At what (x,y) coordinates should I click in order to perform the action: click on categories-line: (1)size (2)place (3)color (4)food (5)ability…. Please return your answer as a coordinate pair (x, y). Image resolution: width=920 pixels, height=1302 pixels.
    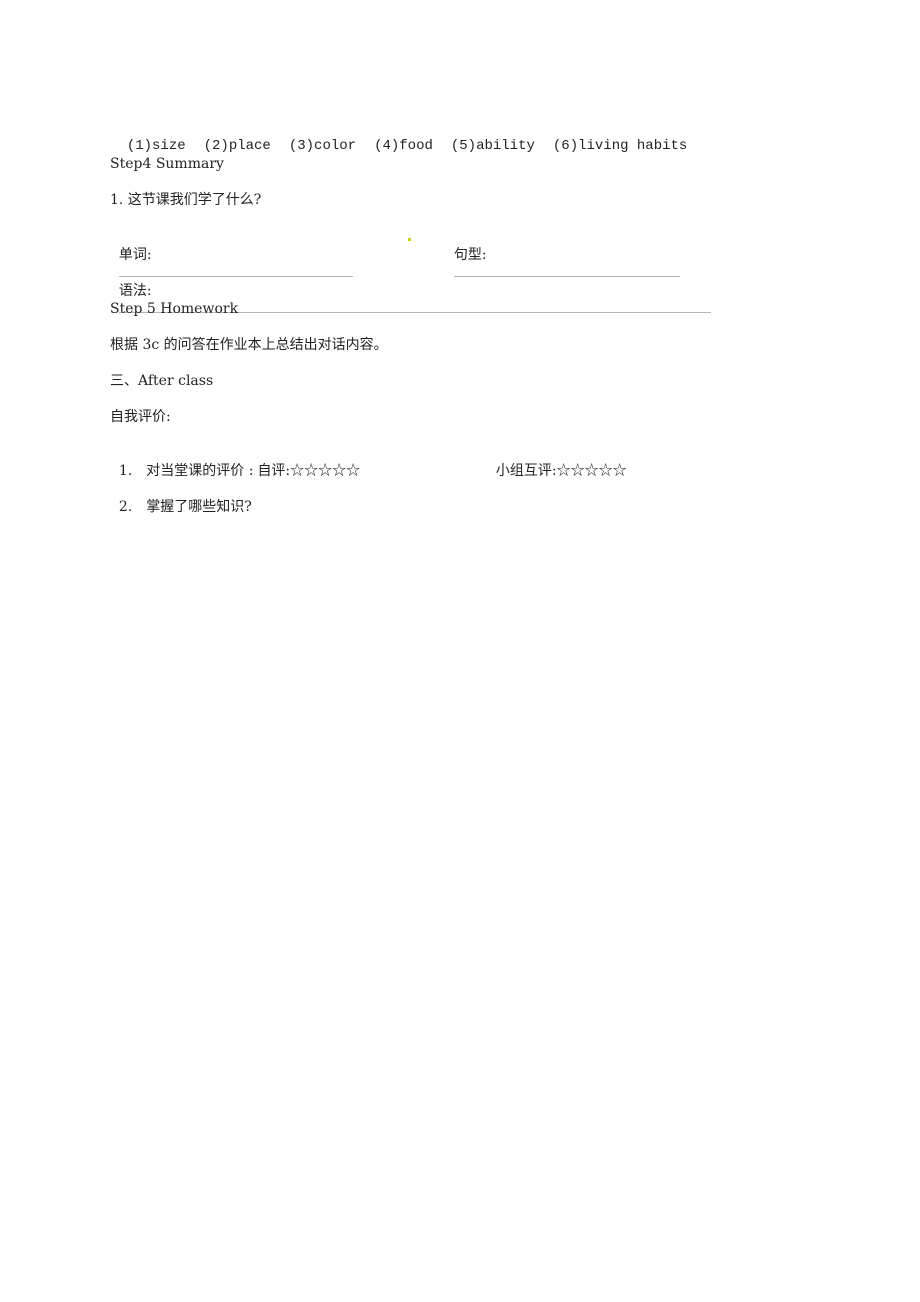
    Looking at the image, I should click on (399, 137).